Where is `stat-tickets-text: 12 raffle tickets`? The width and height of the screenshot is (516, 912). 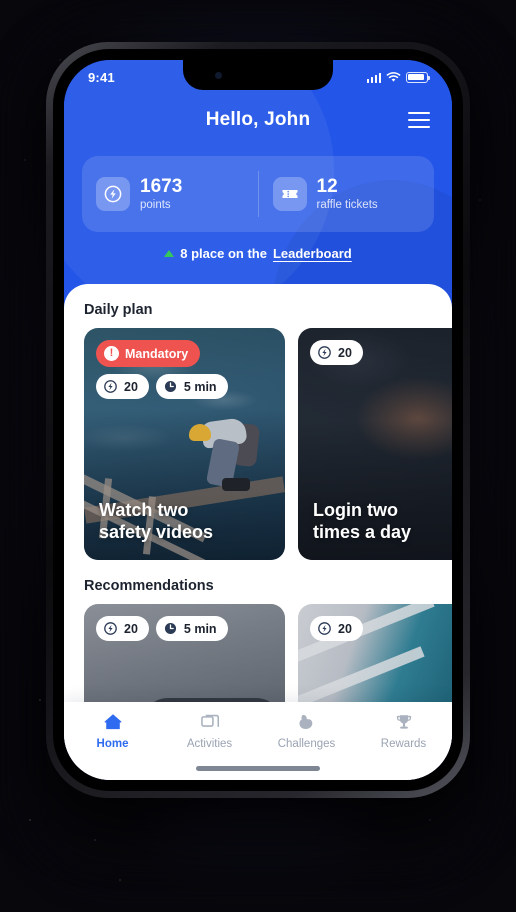
stat-tickets-text: 12 raffle tickets is located at coordinates (347, 193).